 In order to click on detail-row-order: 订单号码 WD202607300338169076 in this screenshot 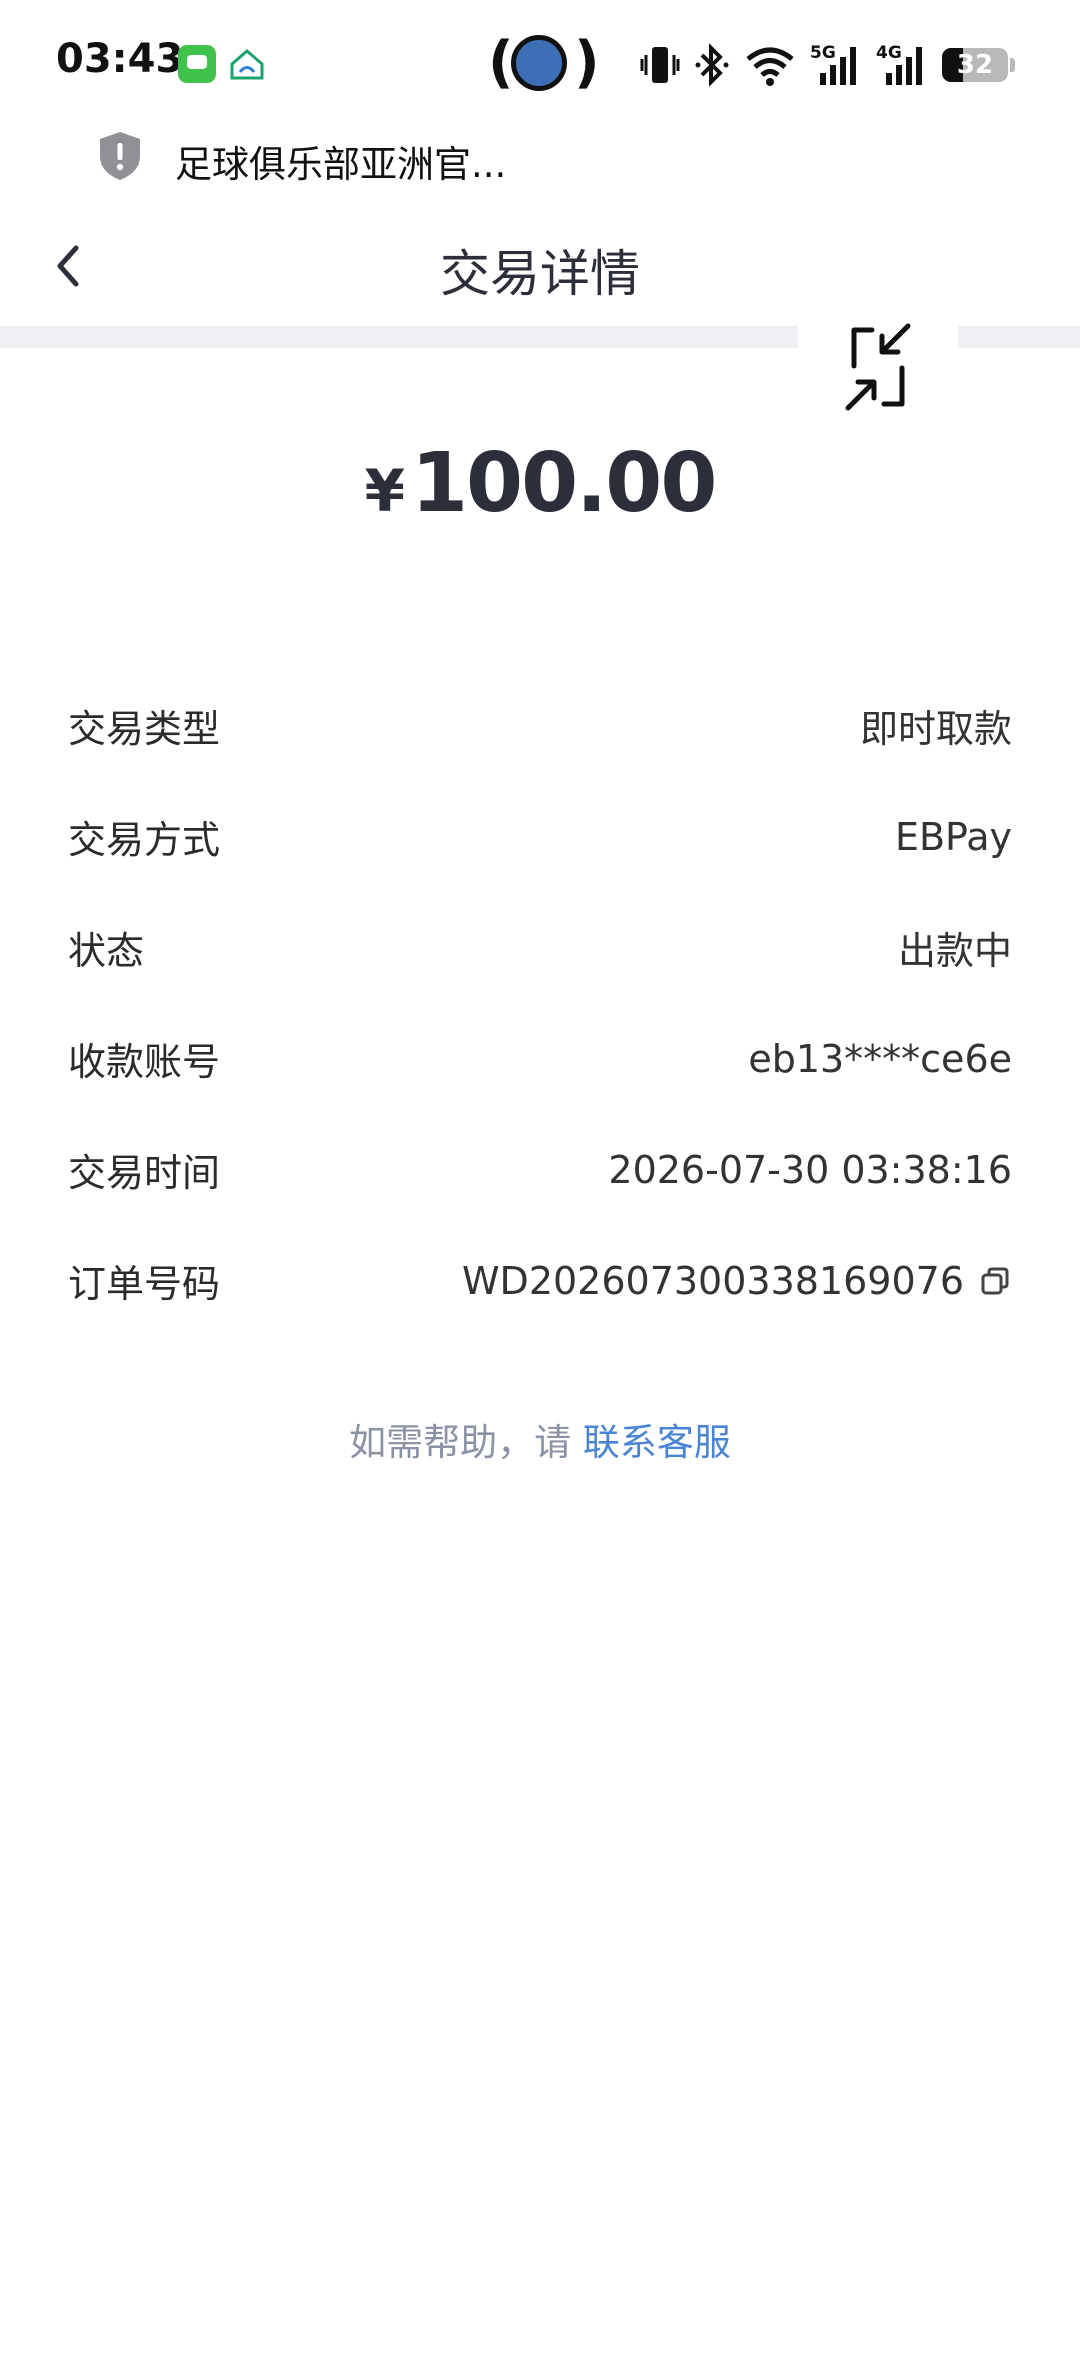, I will do `click(540, 1280)`.